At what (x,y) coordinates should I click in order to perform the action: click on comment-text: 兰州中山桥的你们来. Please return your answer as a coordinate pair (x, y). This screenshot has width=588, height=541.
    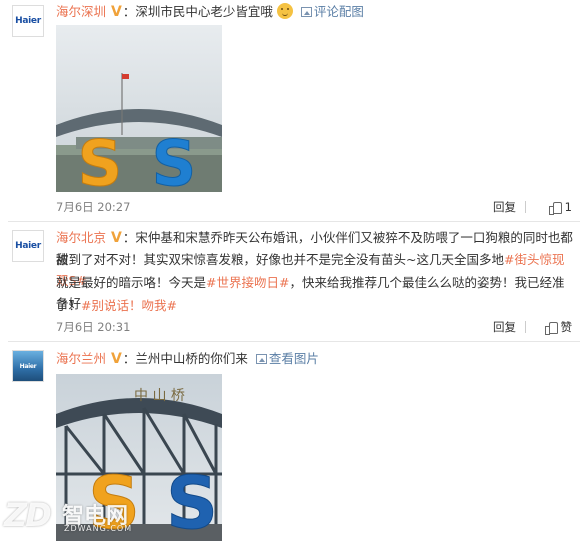
    Looking at the image, I should click on (191, 358).